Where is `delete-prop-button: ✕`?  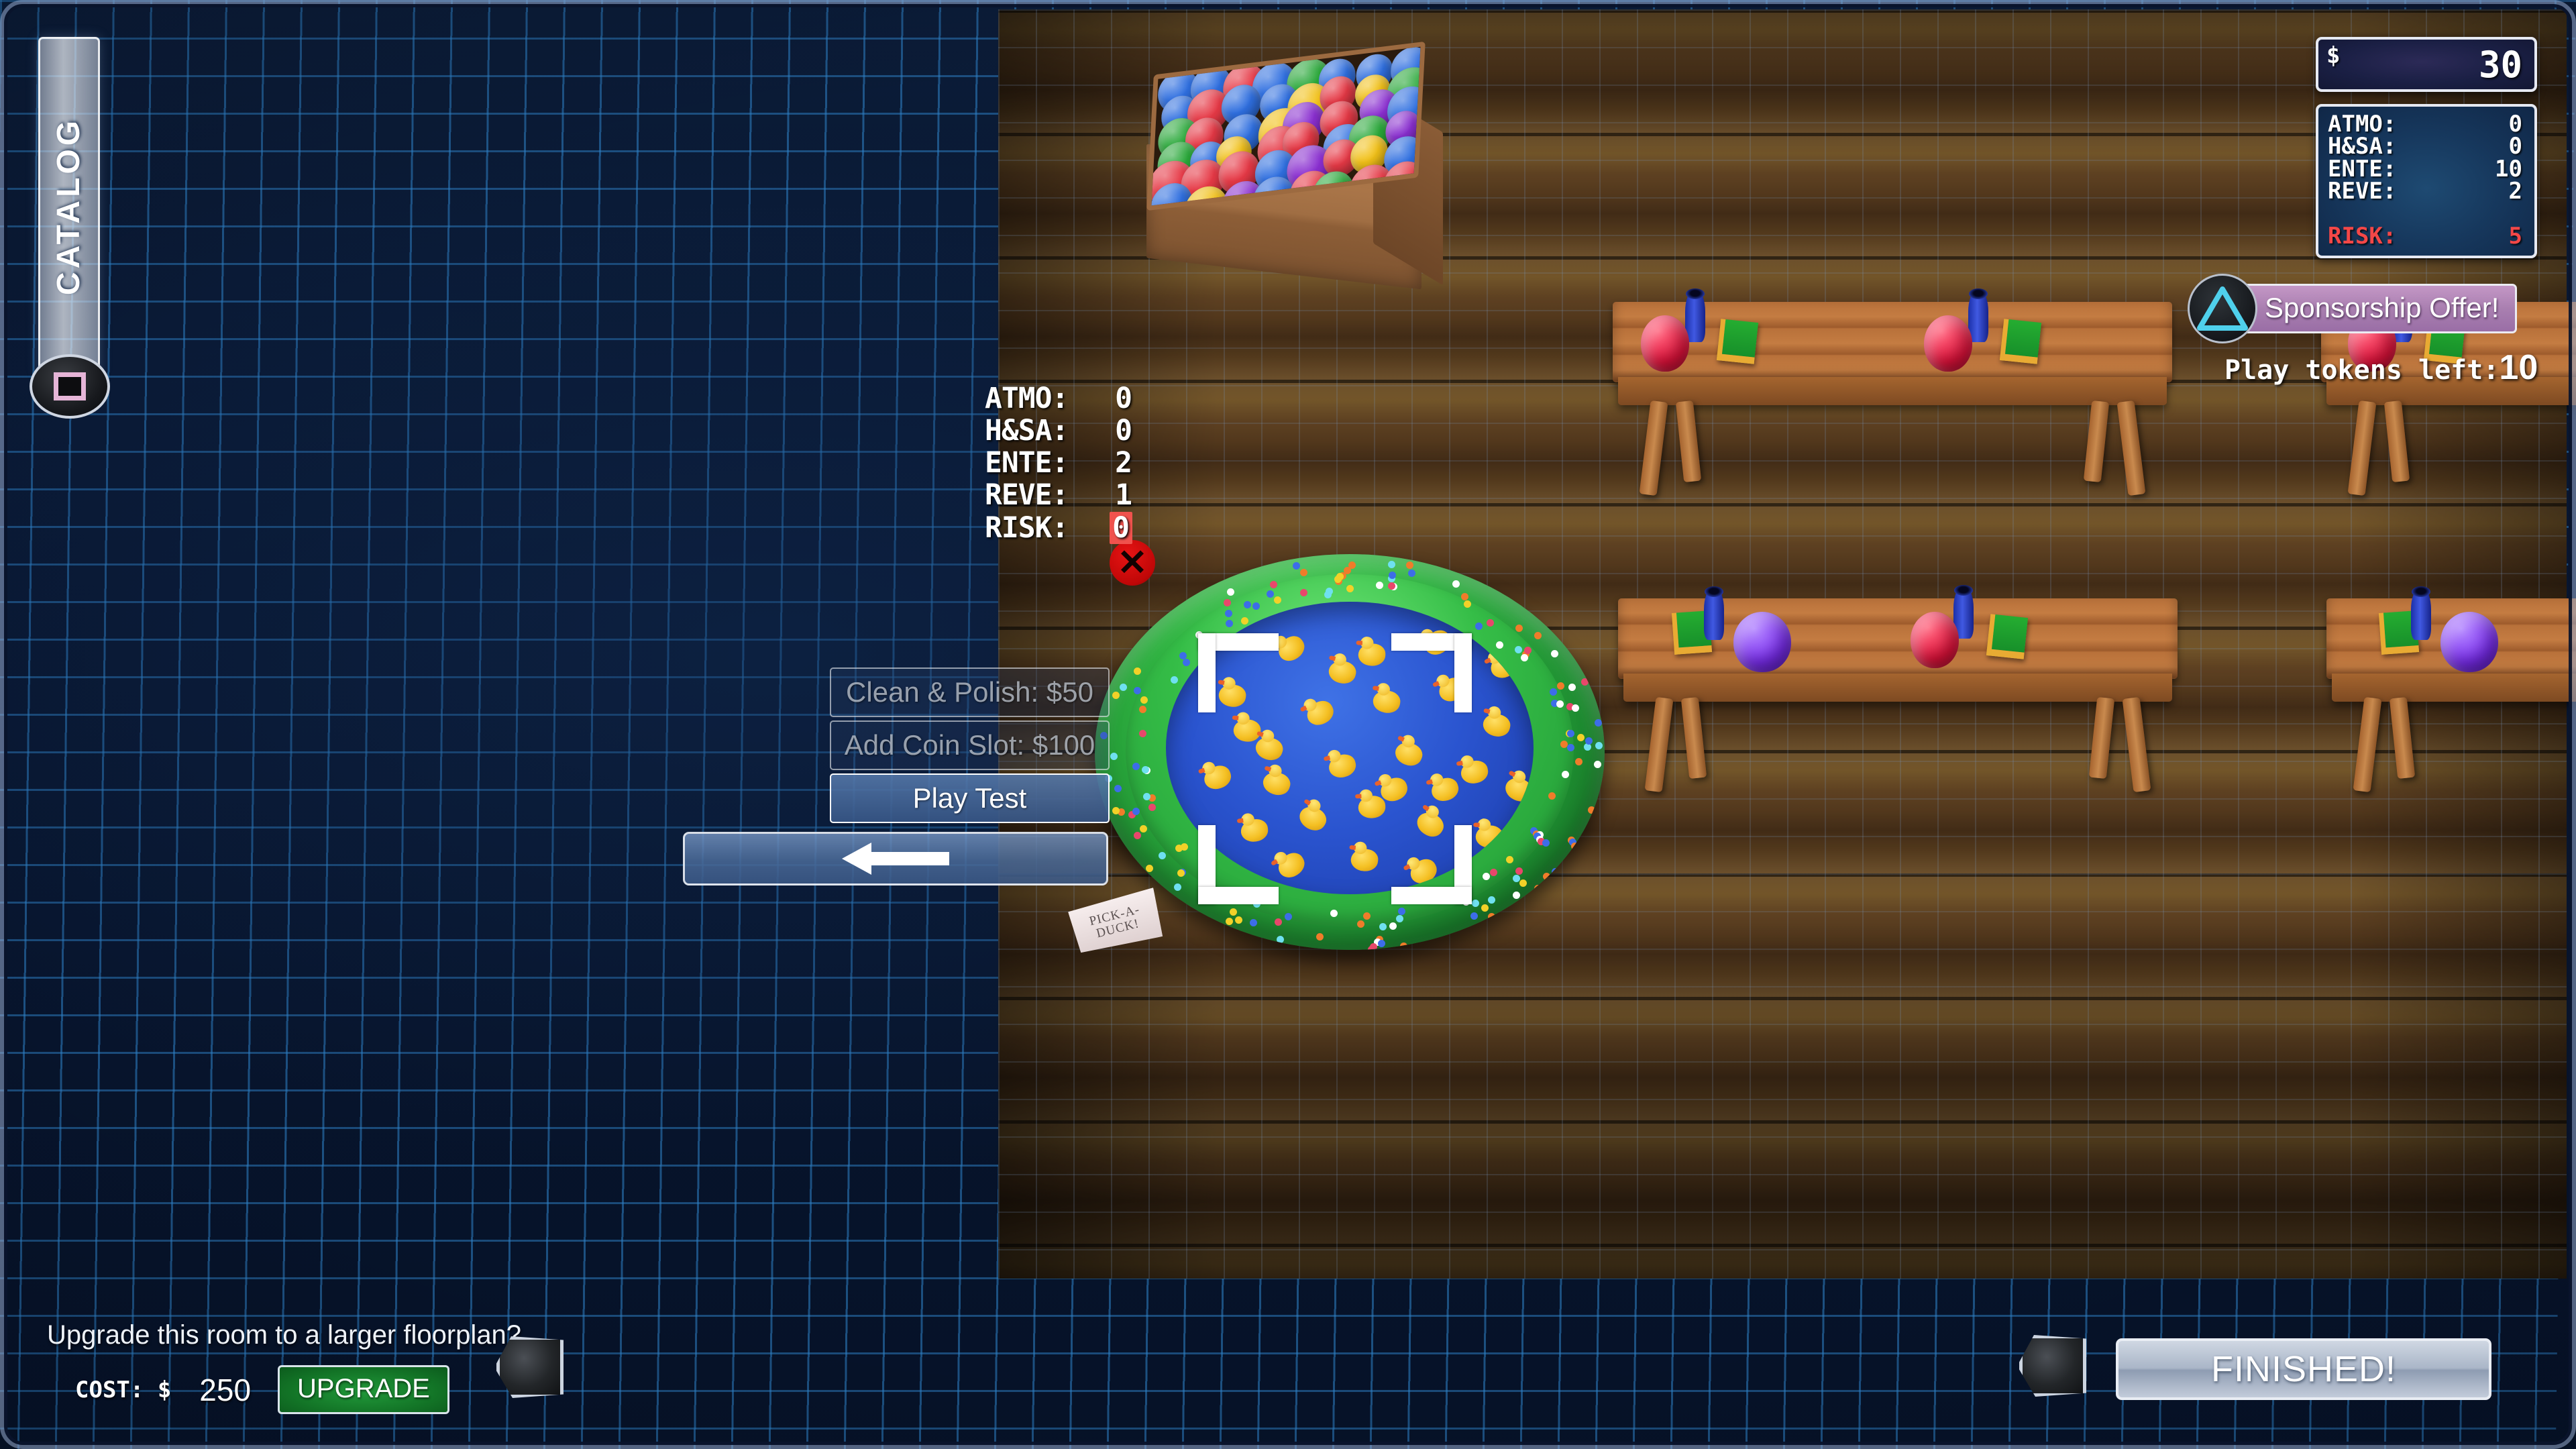 delete-prop-button: ✕ is located at coordinates (1132, 563).